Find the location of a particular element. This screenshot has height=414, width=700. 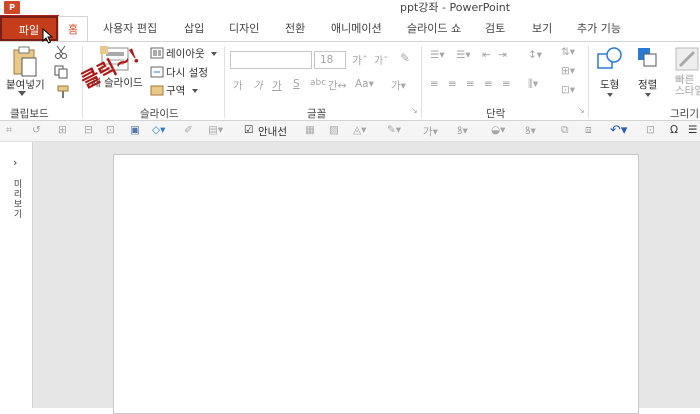

fill-icon: ◬▾ is located at coordinates (359, 130).